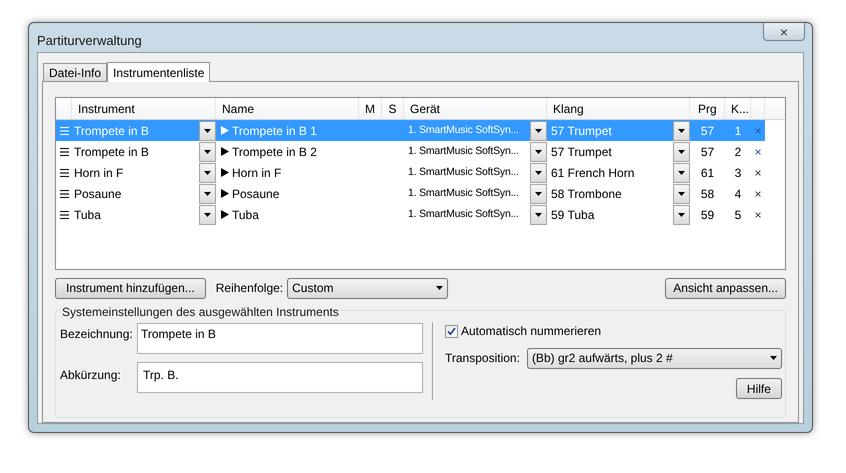 This screenshot has height=473, width=846. I want to click on table-row: Tuba Tuba 1. SmartMusic SoftSyn... 59 Tuba 59 5 ×, so click(420, 214).